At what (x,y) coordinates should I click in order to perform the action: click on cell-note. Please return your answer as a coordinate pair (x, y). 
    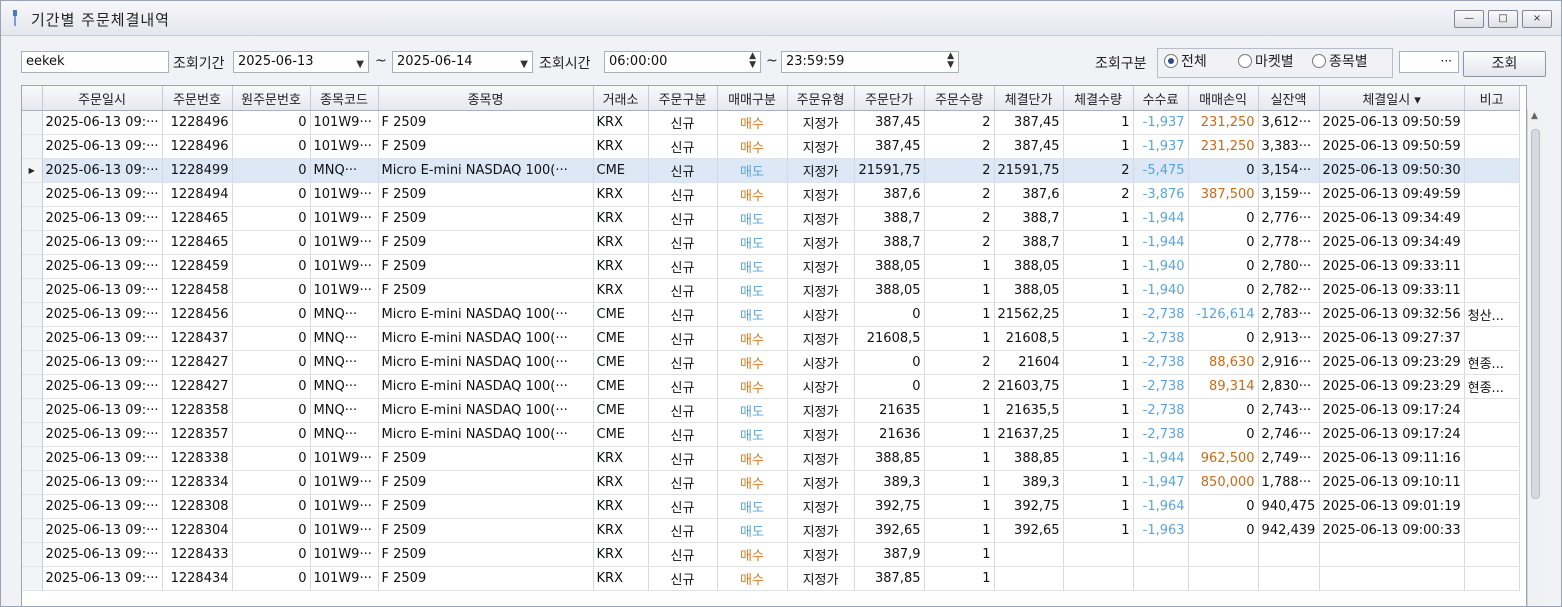
    Looking at the image, I should click on (1492, 266).